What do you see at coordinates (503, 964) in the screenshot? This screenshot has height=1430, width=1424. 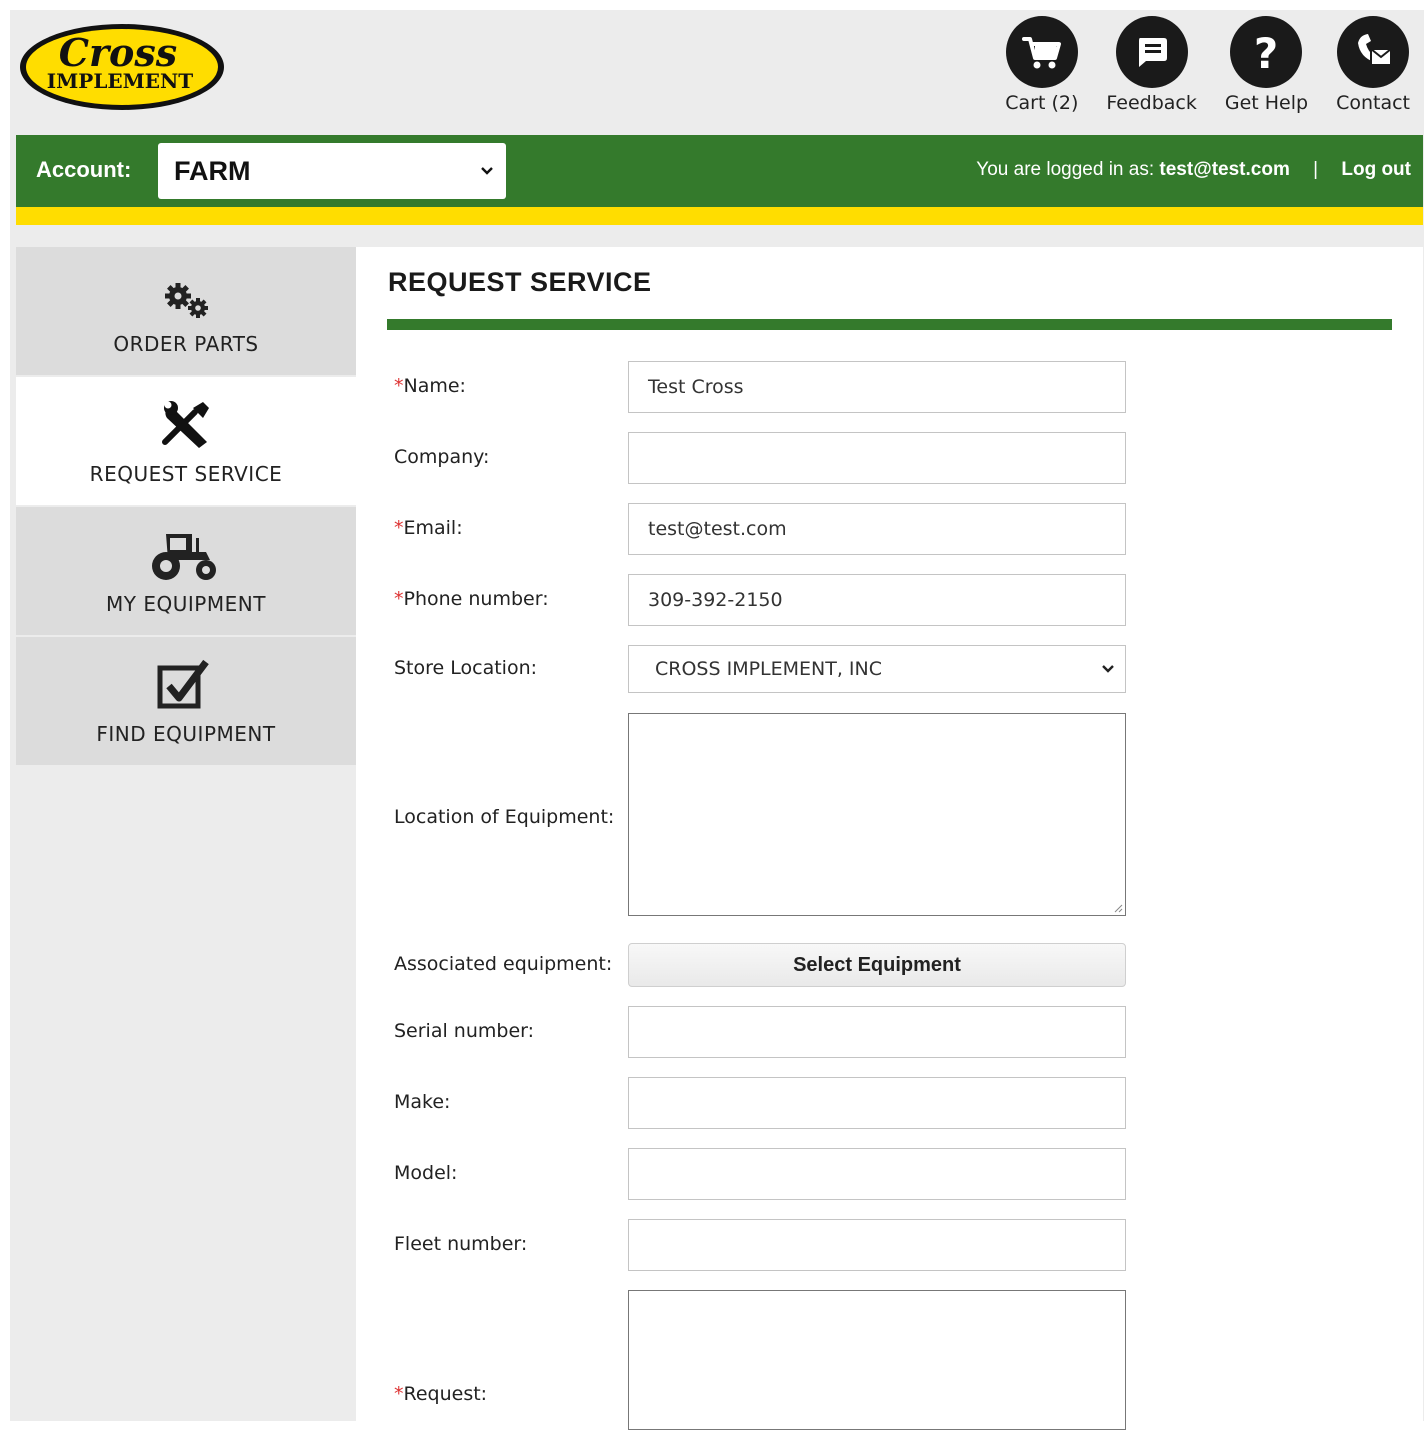 I see `associated-equipment-label: Associated equipment:` at bounding box center [503, 964].